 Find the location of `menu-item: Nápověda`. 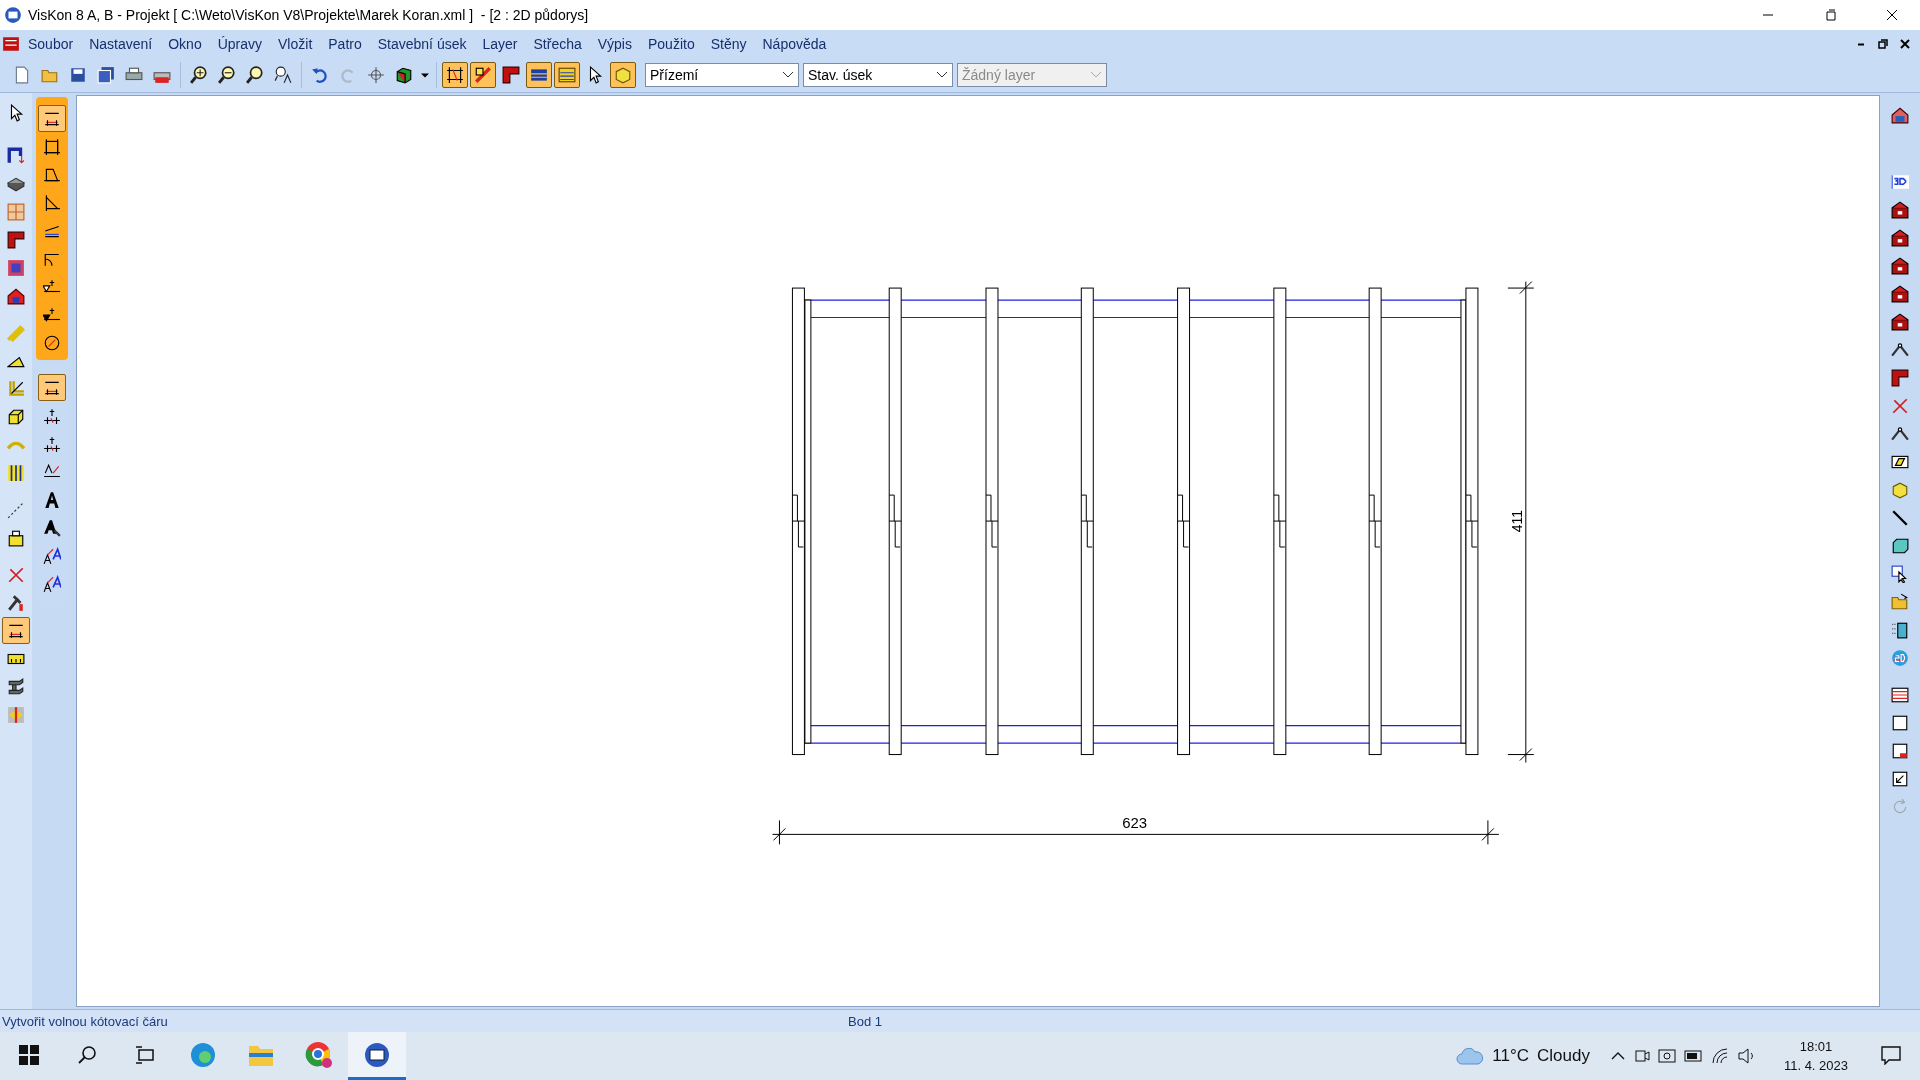

menu-item: Nápověda is located at coordinates (794, 44).